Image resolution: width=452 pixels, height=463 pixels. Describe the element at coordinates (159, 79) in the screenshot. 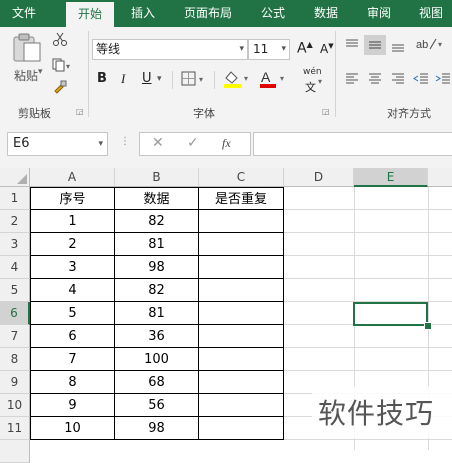

I see `underline-dropdown-icon: ▾` at that location.